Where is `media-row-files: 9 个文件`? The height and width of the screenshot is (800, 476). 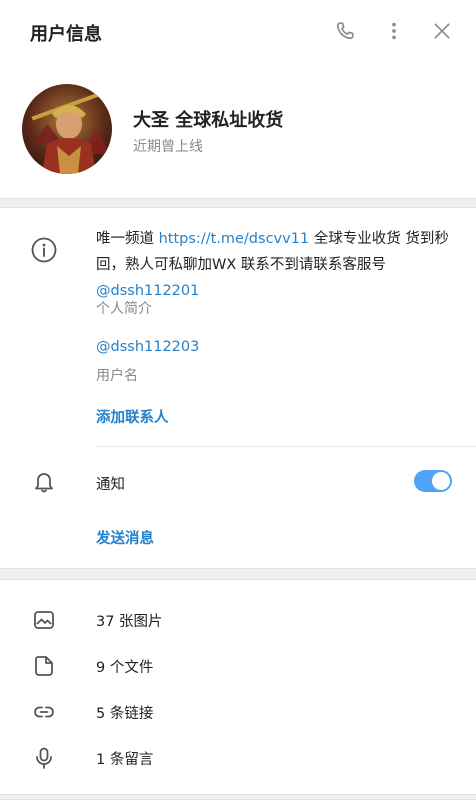 media-row-files: 9 个文件 is located at coordinates (238, 665).